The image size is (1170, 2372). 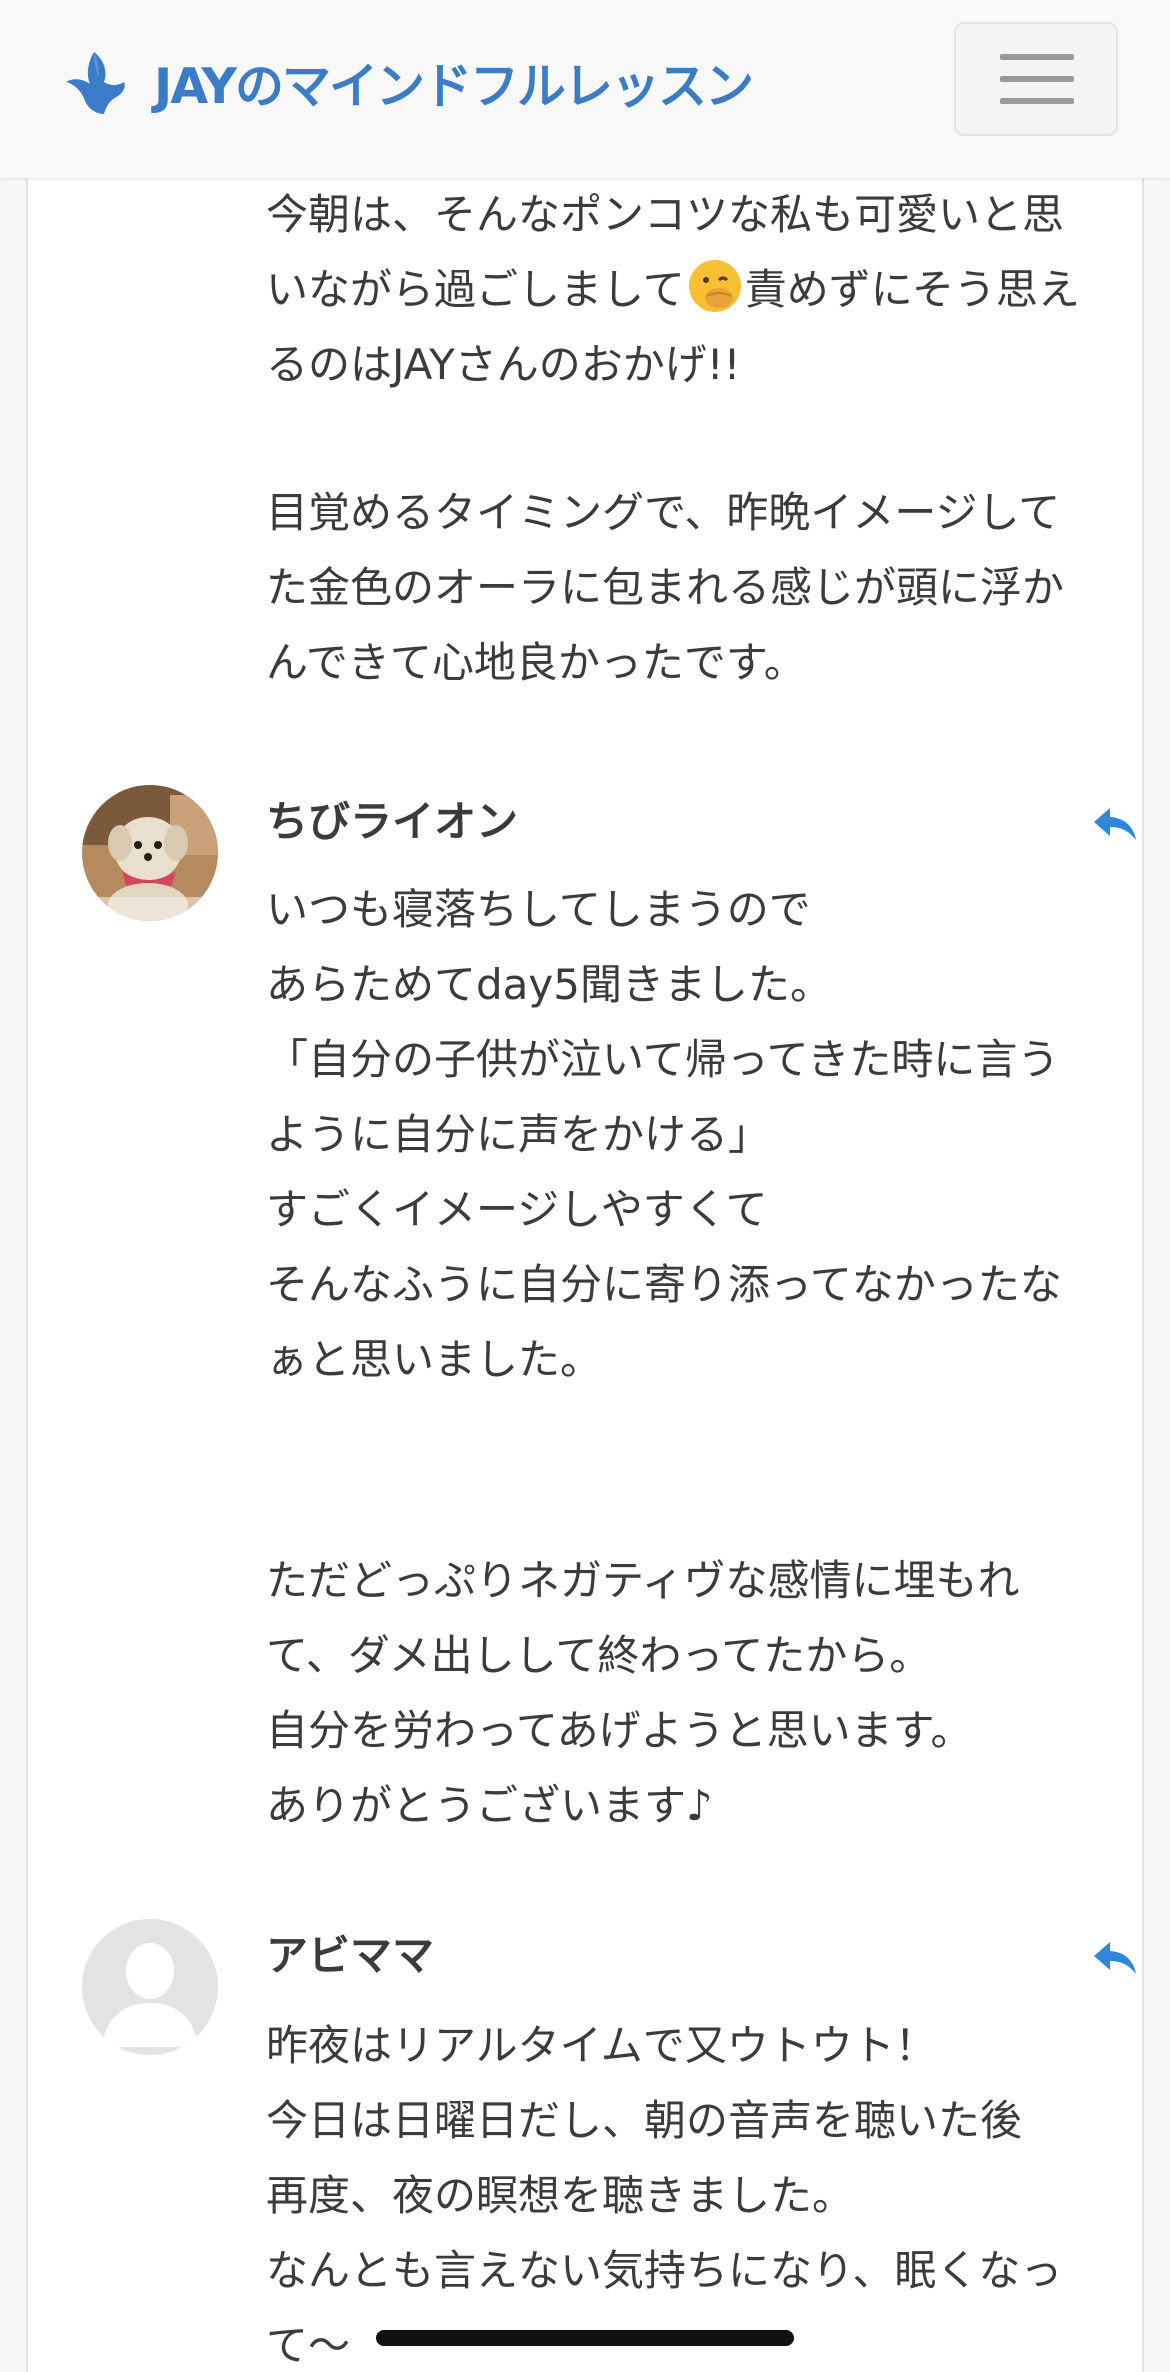 I want to click on comment-text: 責めずにそう思え, so click(x=912, y=289).